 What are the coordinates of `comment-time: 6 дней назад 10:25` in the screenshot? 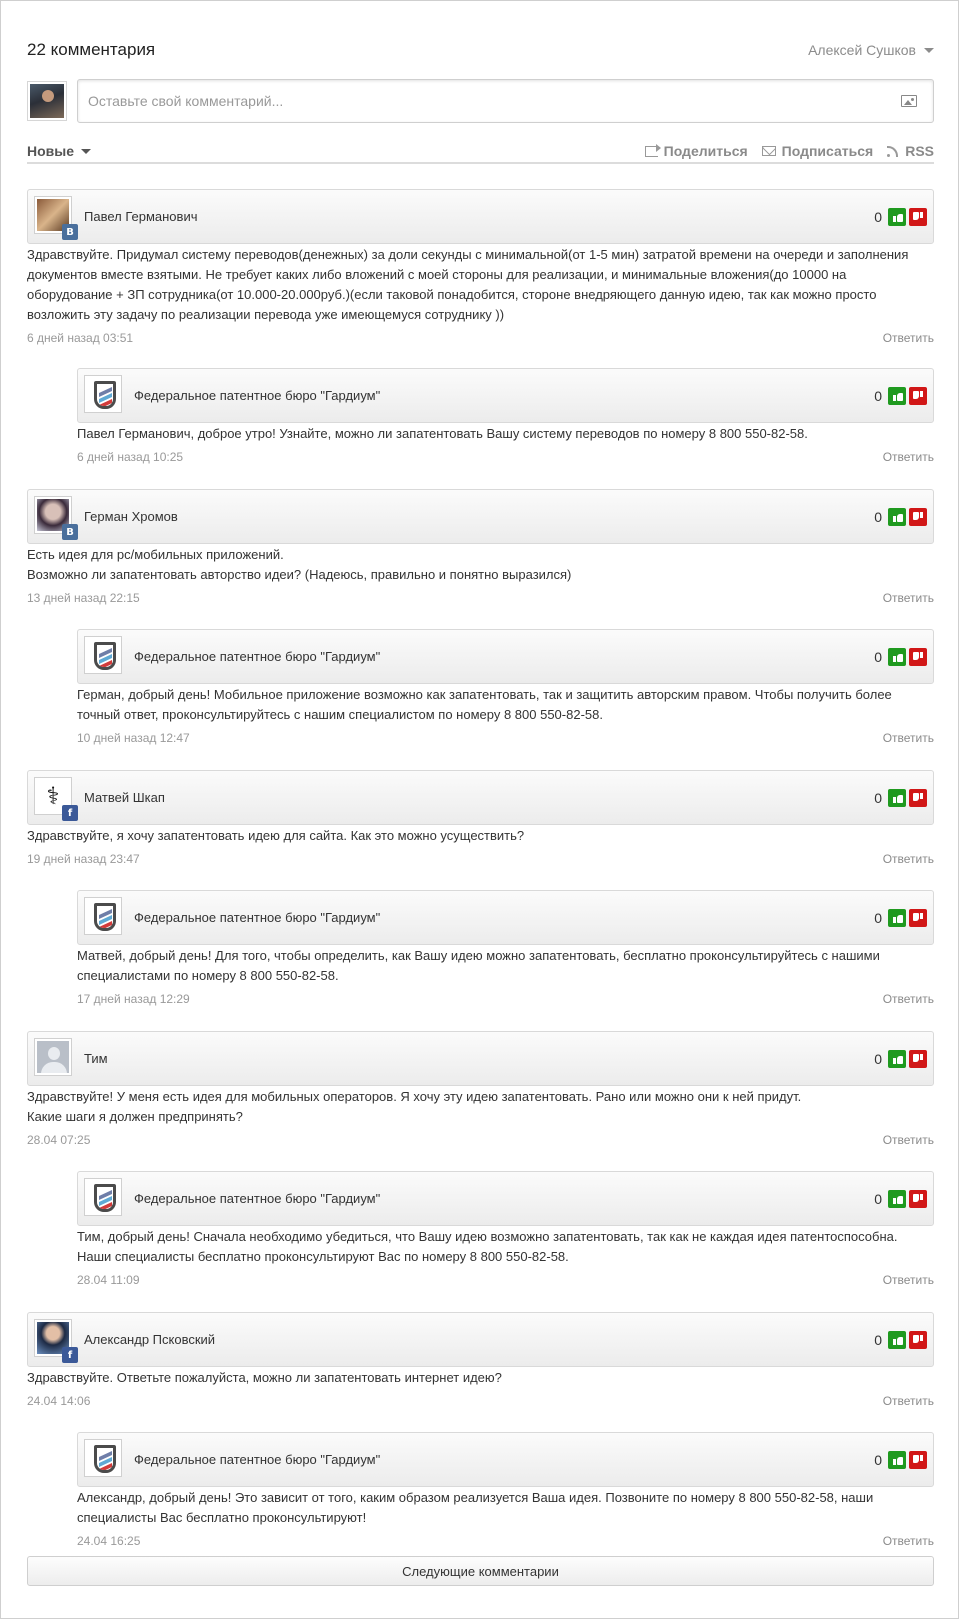 It's located at (130, 457).